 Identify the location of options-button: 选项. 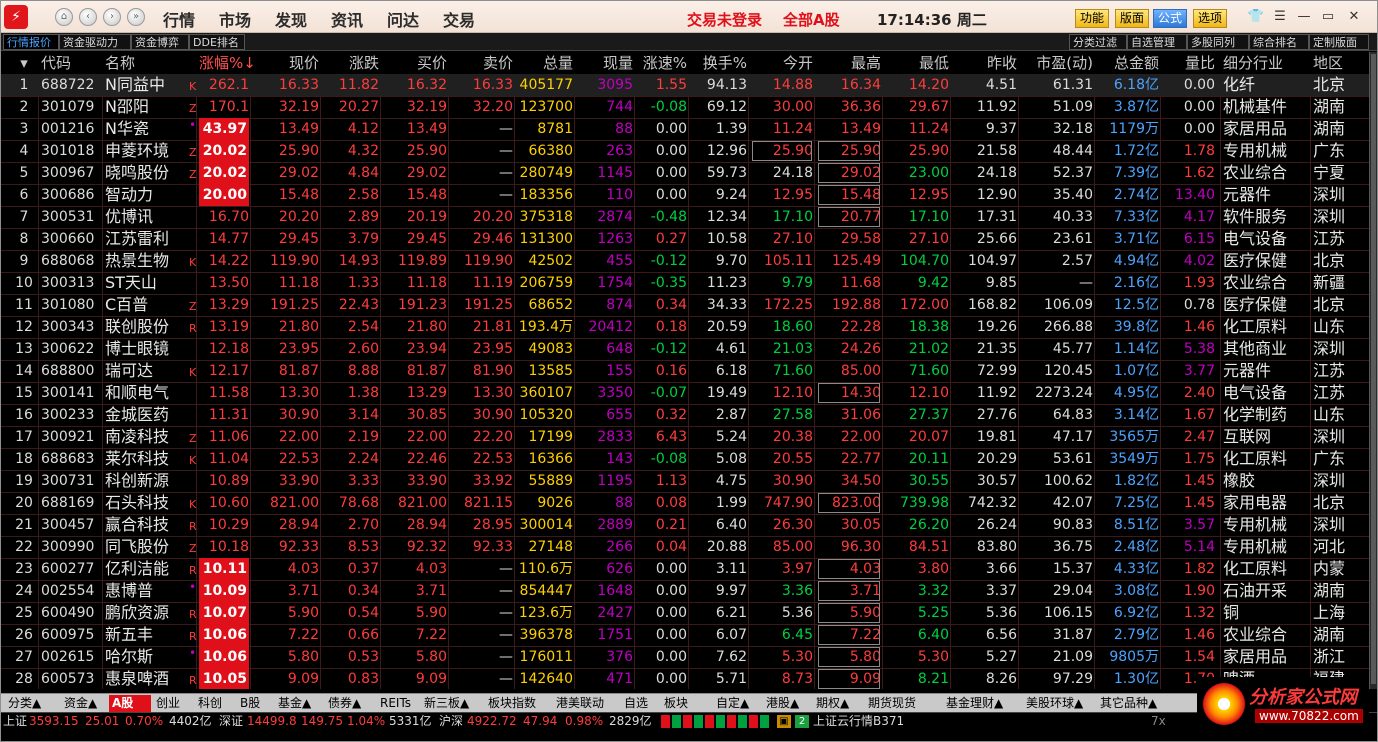
(1210, 18).